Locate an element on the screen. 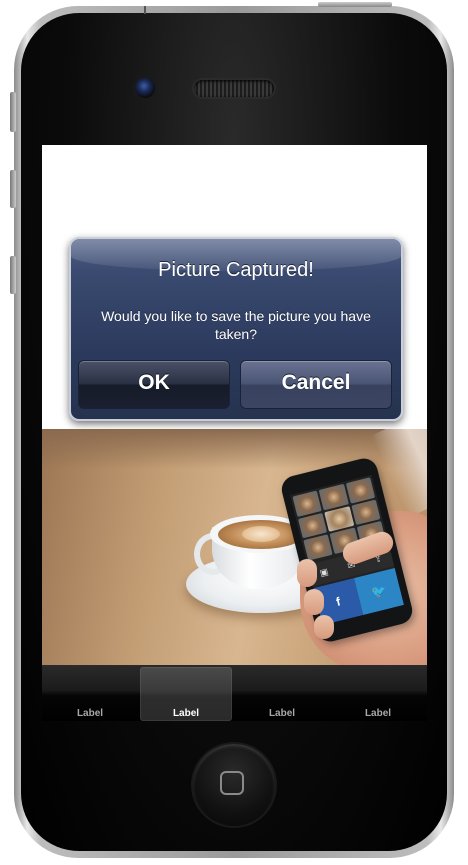 This screenshot has height=865, width=468. alert-title: Picture Captured! is located at coordinates (236, 270).